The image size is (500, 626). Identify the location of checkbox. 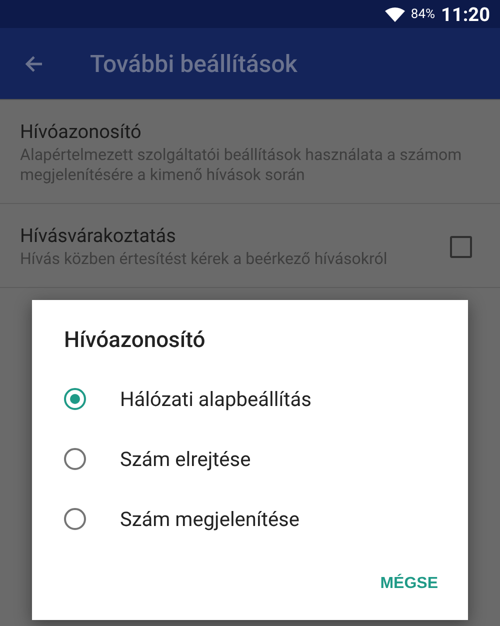
(461, 247).